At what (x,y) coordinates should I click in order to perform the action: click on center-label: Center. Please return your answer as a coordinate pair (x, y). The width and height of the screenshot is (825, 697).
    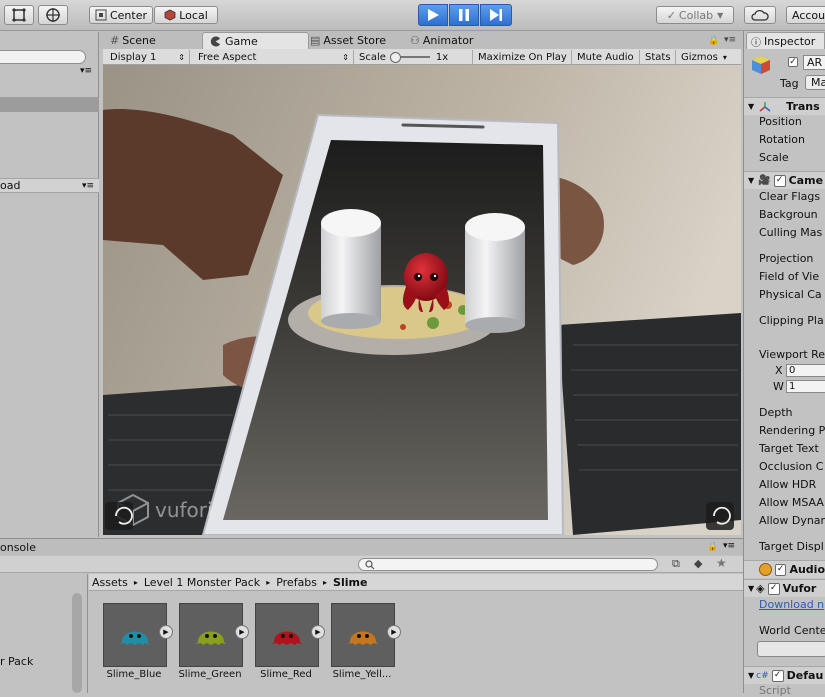
    Looking at the image, I should click on (128, 15).